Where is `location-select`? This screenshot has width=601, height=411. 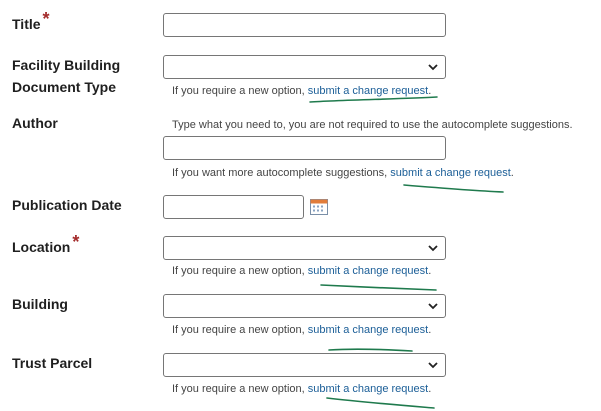 location-select is located at coordinates (304, 248).